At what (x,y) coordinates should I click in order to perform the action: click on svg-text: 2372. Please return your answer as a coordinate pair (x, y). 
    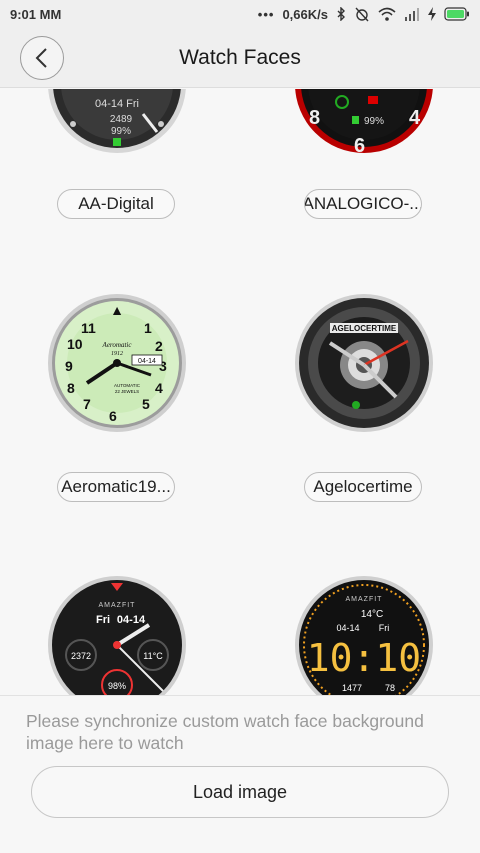
    Looking at the image, I should click on (81, 656).